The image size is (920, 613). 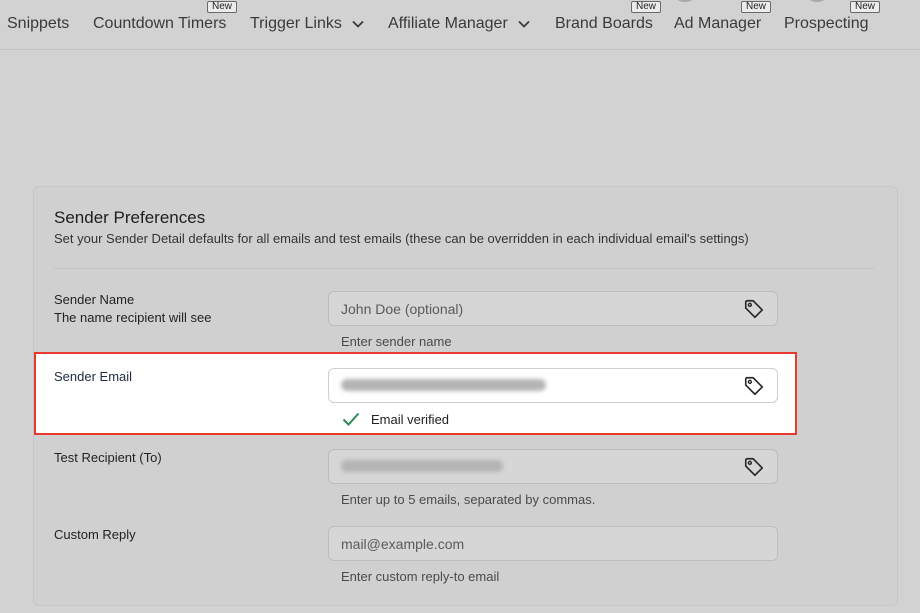 I want to click on nav-item-label: Affiliate Manager, so click(x=448, y=23).